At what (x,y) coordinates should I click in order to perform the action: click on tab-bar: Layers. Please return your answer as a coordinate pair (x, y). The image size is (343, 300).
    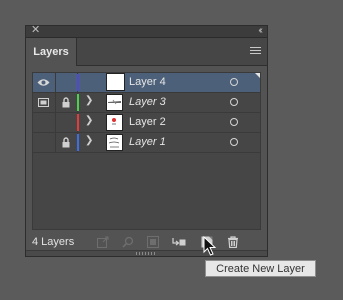
    Looking at the image, I should click on (146, 52).